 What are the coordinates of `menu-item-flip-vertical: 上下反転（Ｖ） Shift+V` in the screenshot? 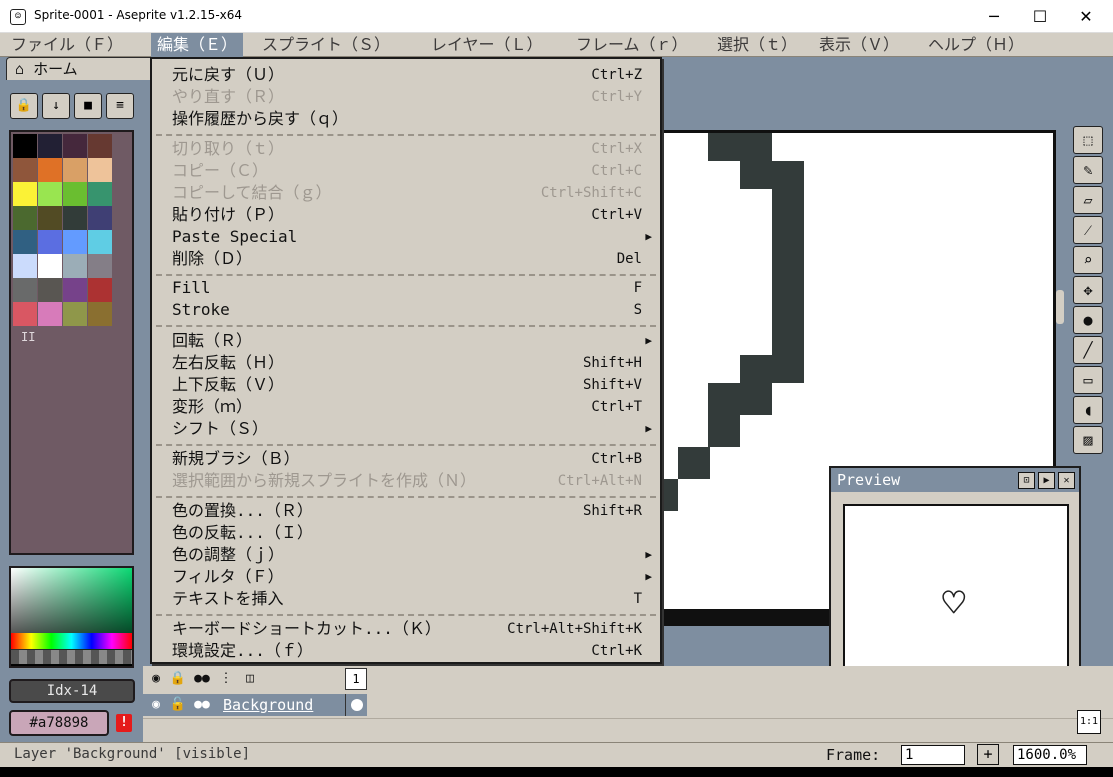 It's located at (407, 385).